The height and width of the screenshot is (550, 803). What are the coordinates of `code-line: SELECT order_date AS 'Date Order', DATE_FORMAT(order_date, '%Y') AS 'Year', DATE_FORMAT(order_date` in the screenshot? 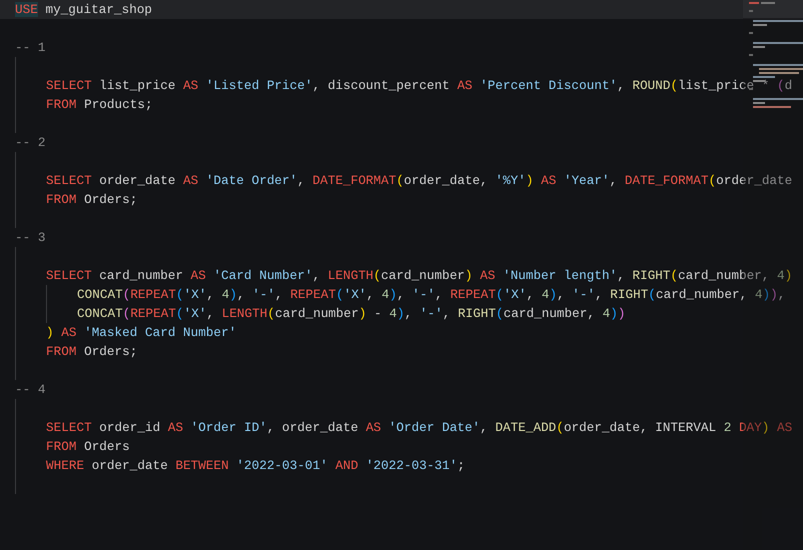 It's located at (419, 180).